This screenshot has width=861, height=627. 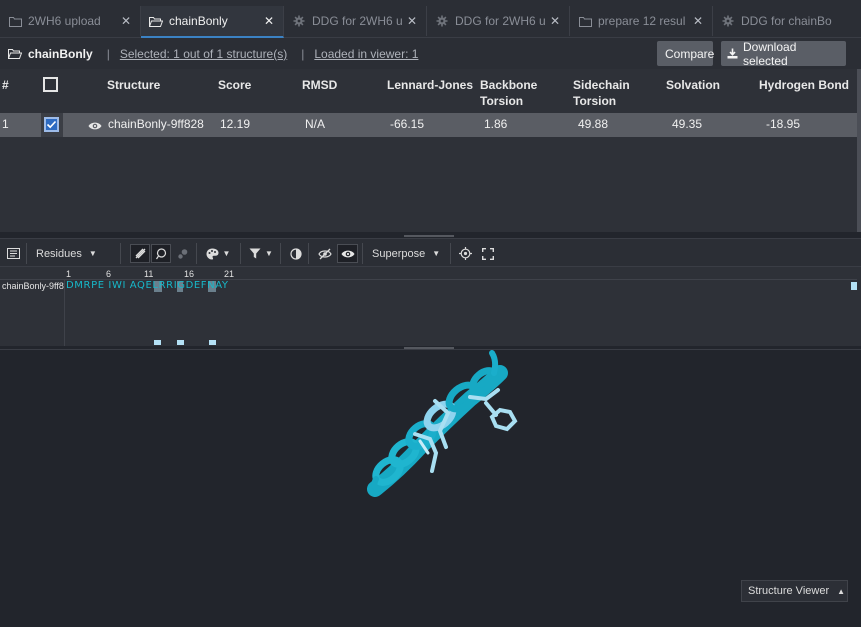 What do you see at coordinates (508, 93) in the screenshot?
I see `col-header-backbone-torsion: Backbone Torsion` at bounding box center [508, 93].